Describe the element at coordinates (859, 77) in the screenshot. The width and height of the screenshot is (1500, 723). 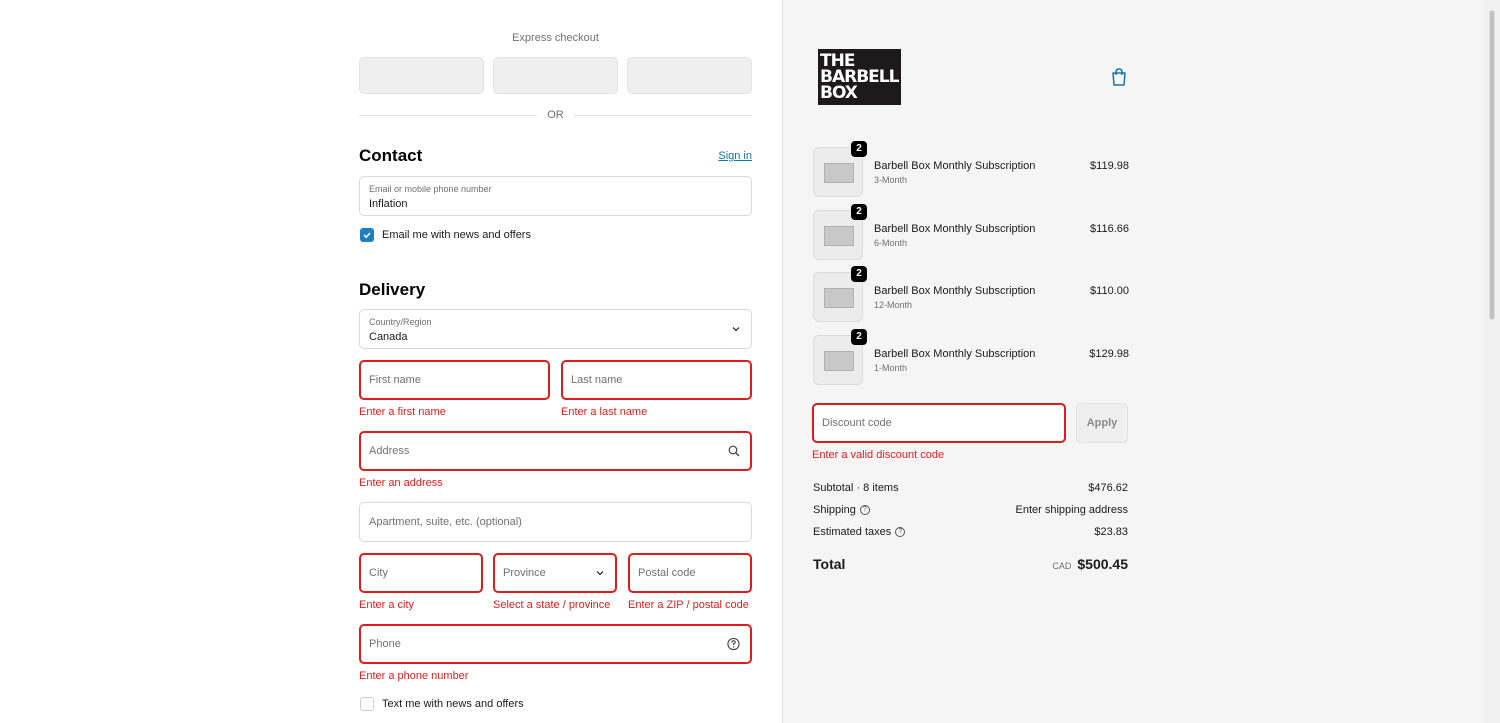
I see `barbell-box-logo: THE BARBELL BOX` at that location.